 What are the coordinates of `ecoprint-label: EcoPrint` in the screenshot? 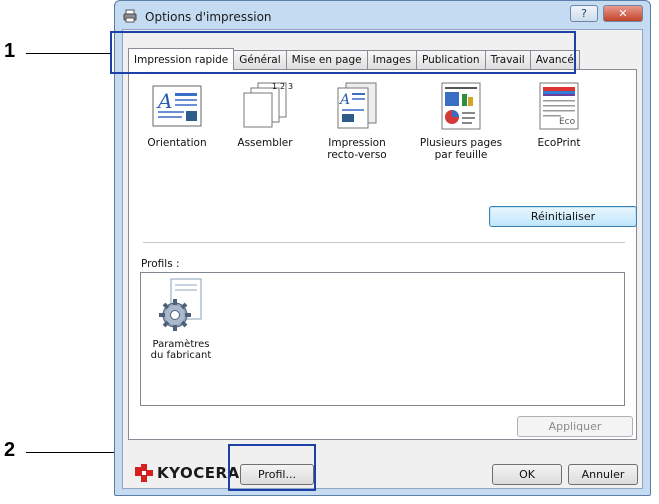 It's located at (559, 143).